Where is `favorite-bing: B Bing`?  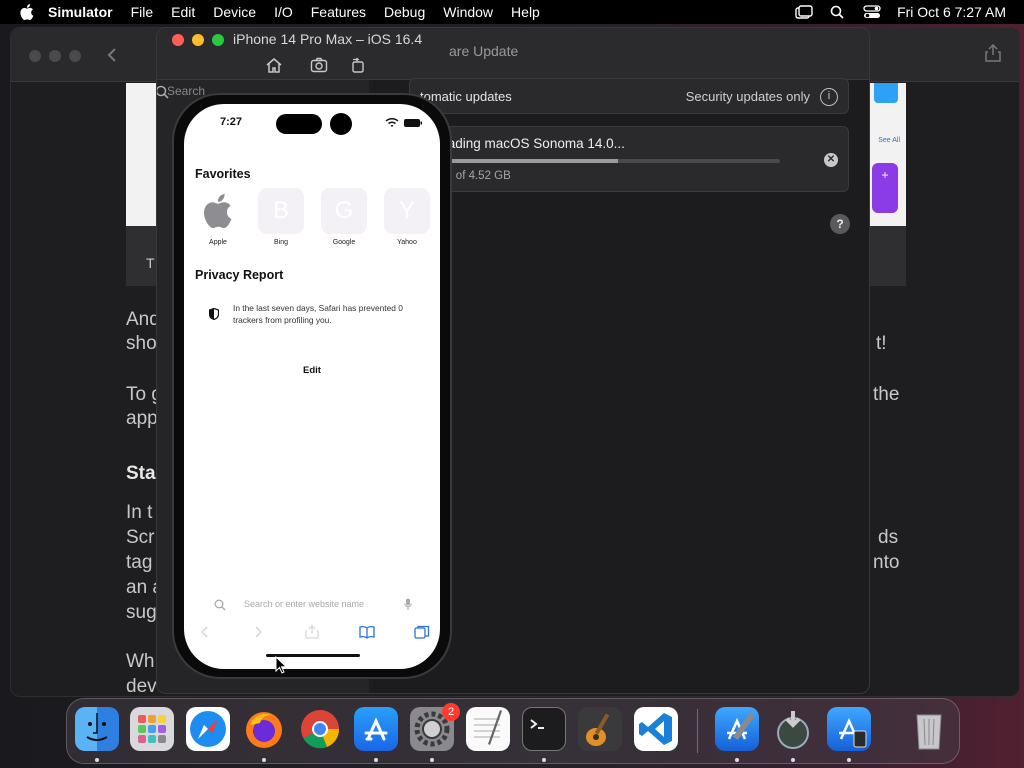 favorite-bing: B Bing is located at coordinates (281, 217).